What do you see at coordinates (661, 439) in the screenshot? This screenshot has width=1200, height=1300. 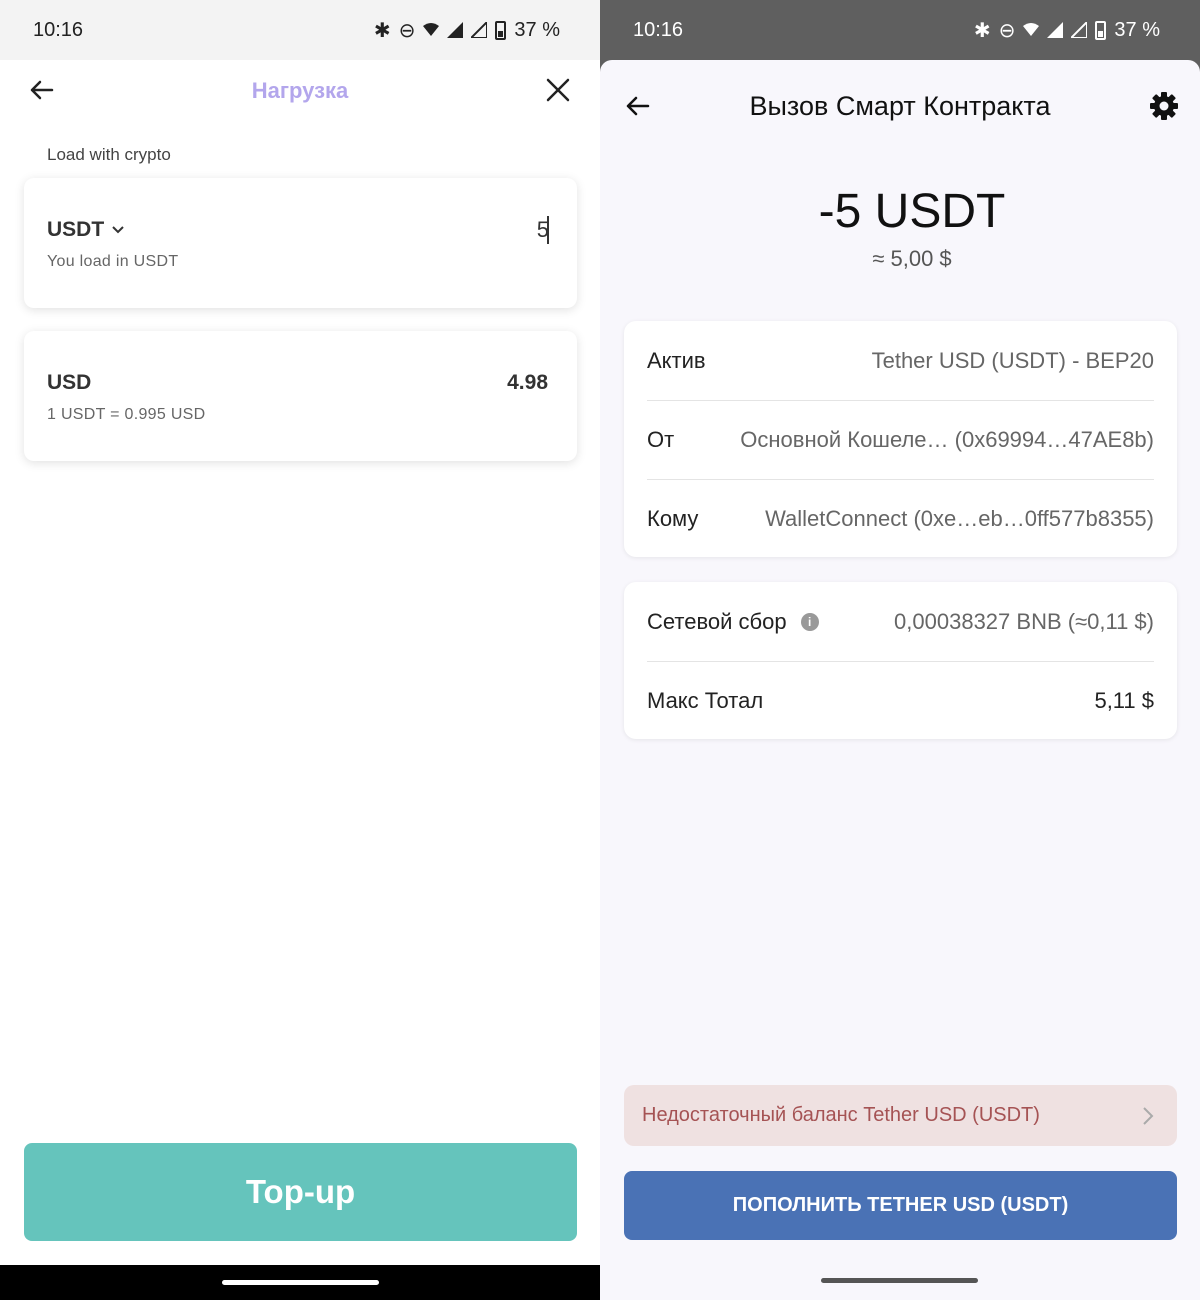 I see `detail-label: От` at bounding box center [661, 439].